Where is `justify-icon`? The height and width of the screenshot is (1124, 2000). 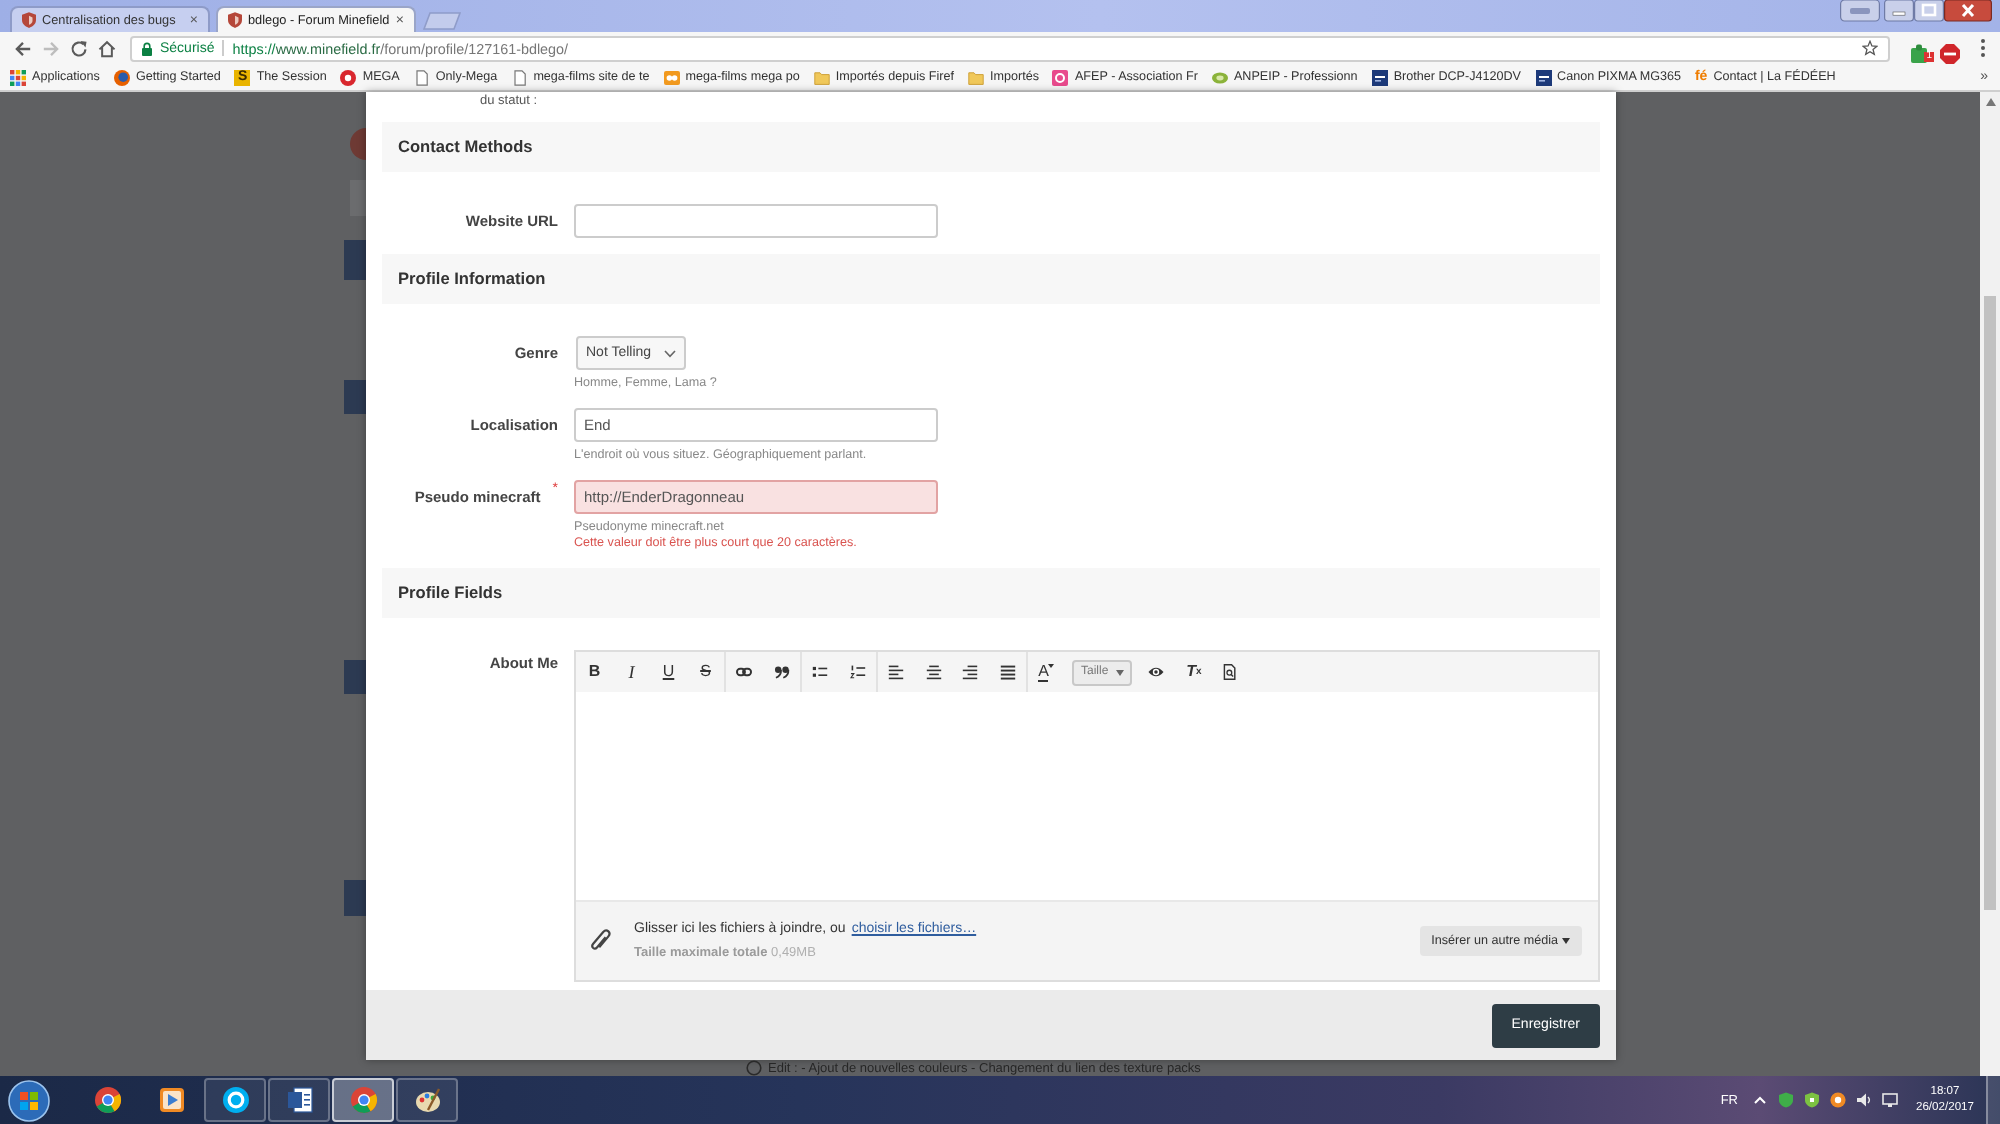 justify-icon is located at coordinates (1007, 672).